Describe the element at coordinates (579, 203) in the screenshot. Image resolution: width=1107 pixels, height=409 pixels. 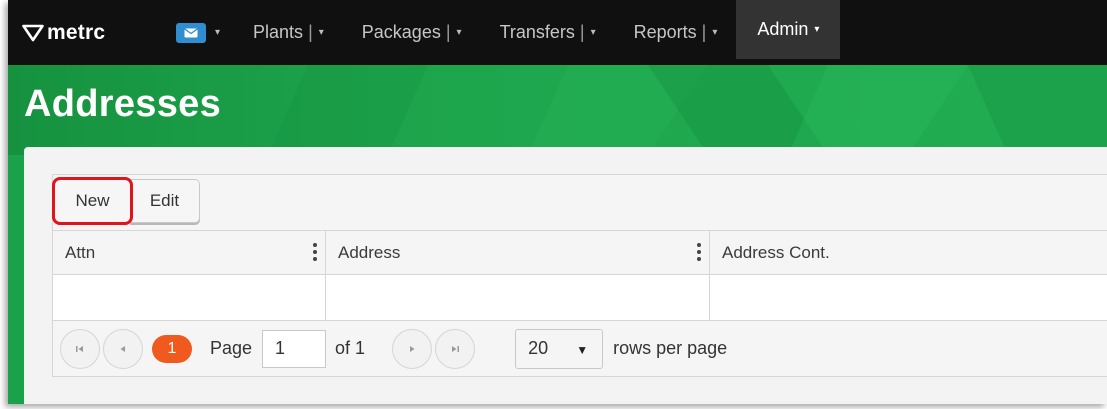
I see `grid-toolbar: New Edit` at that location.